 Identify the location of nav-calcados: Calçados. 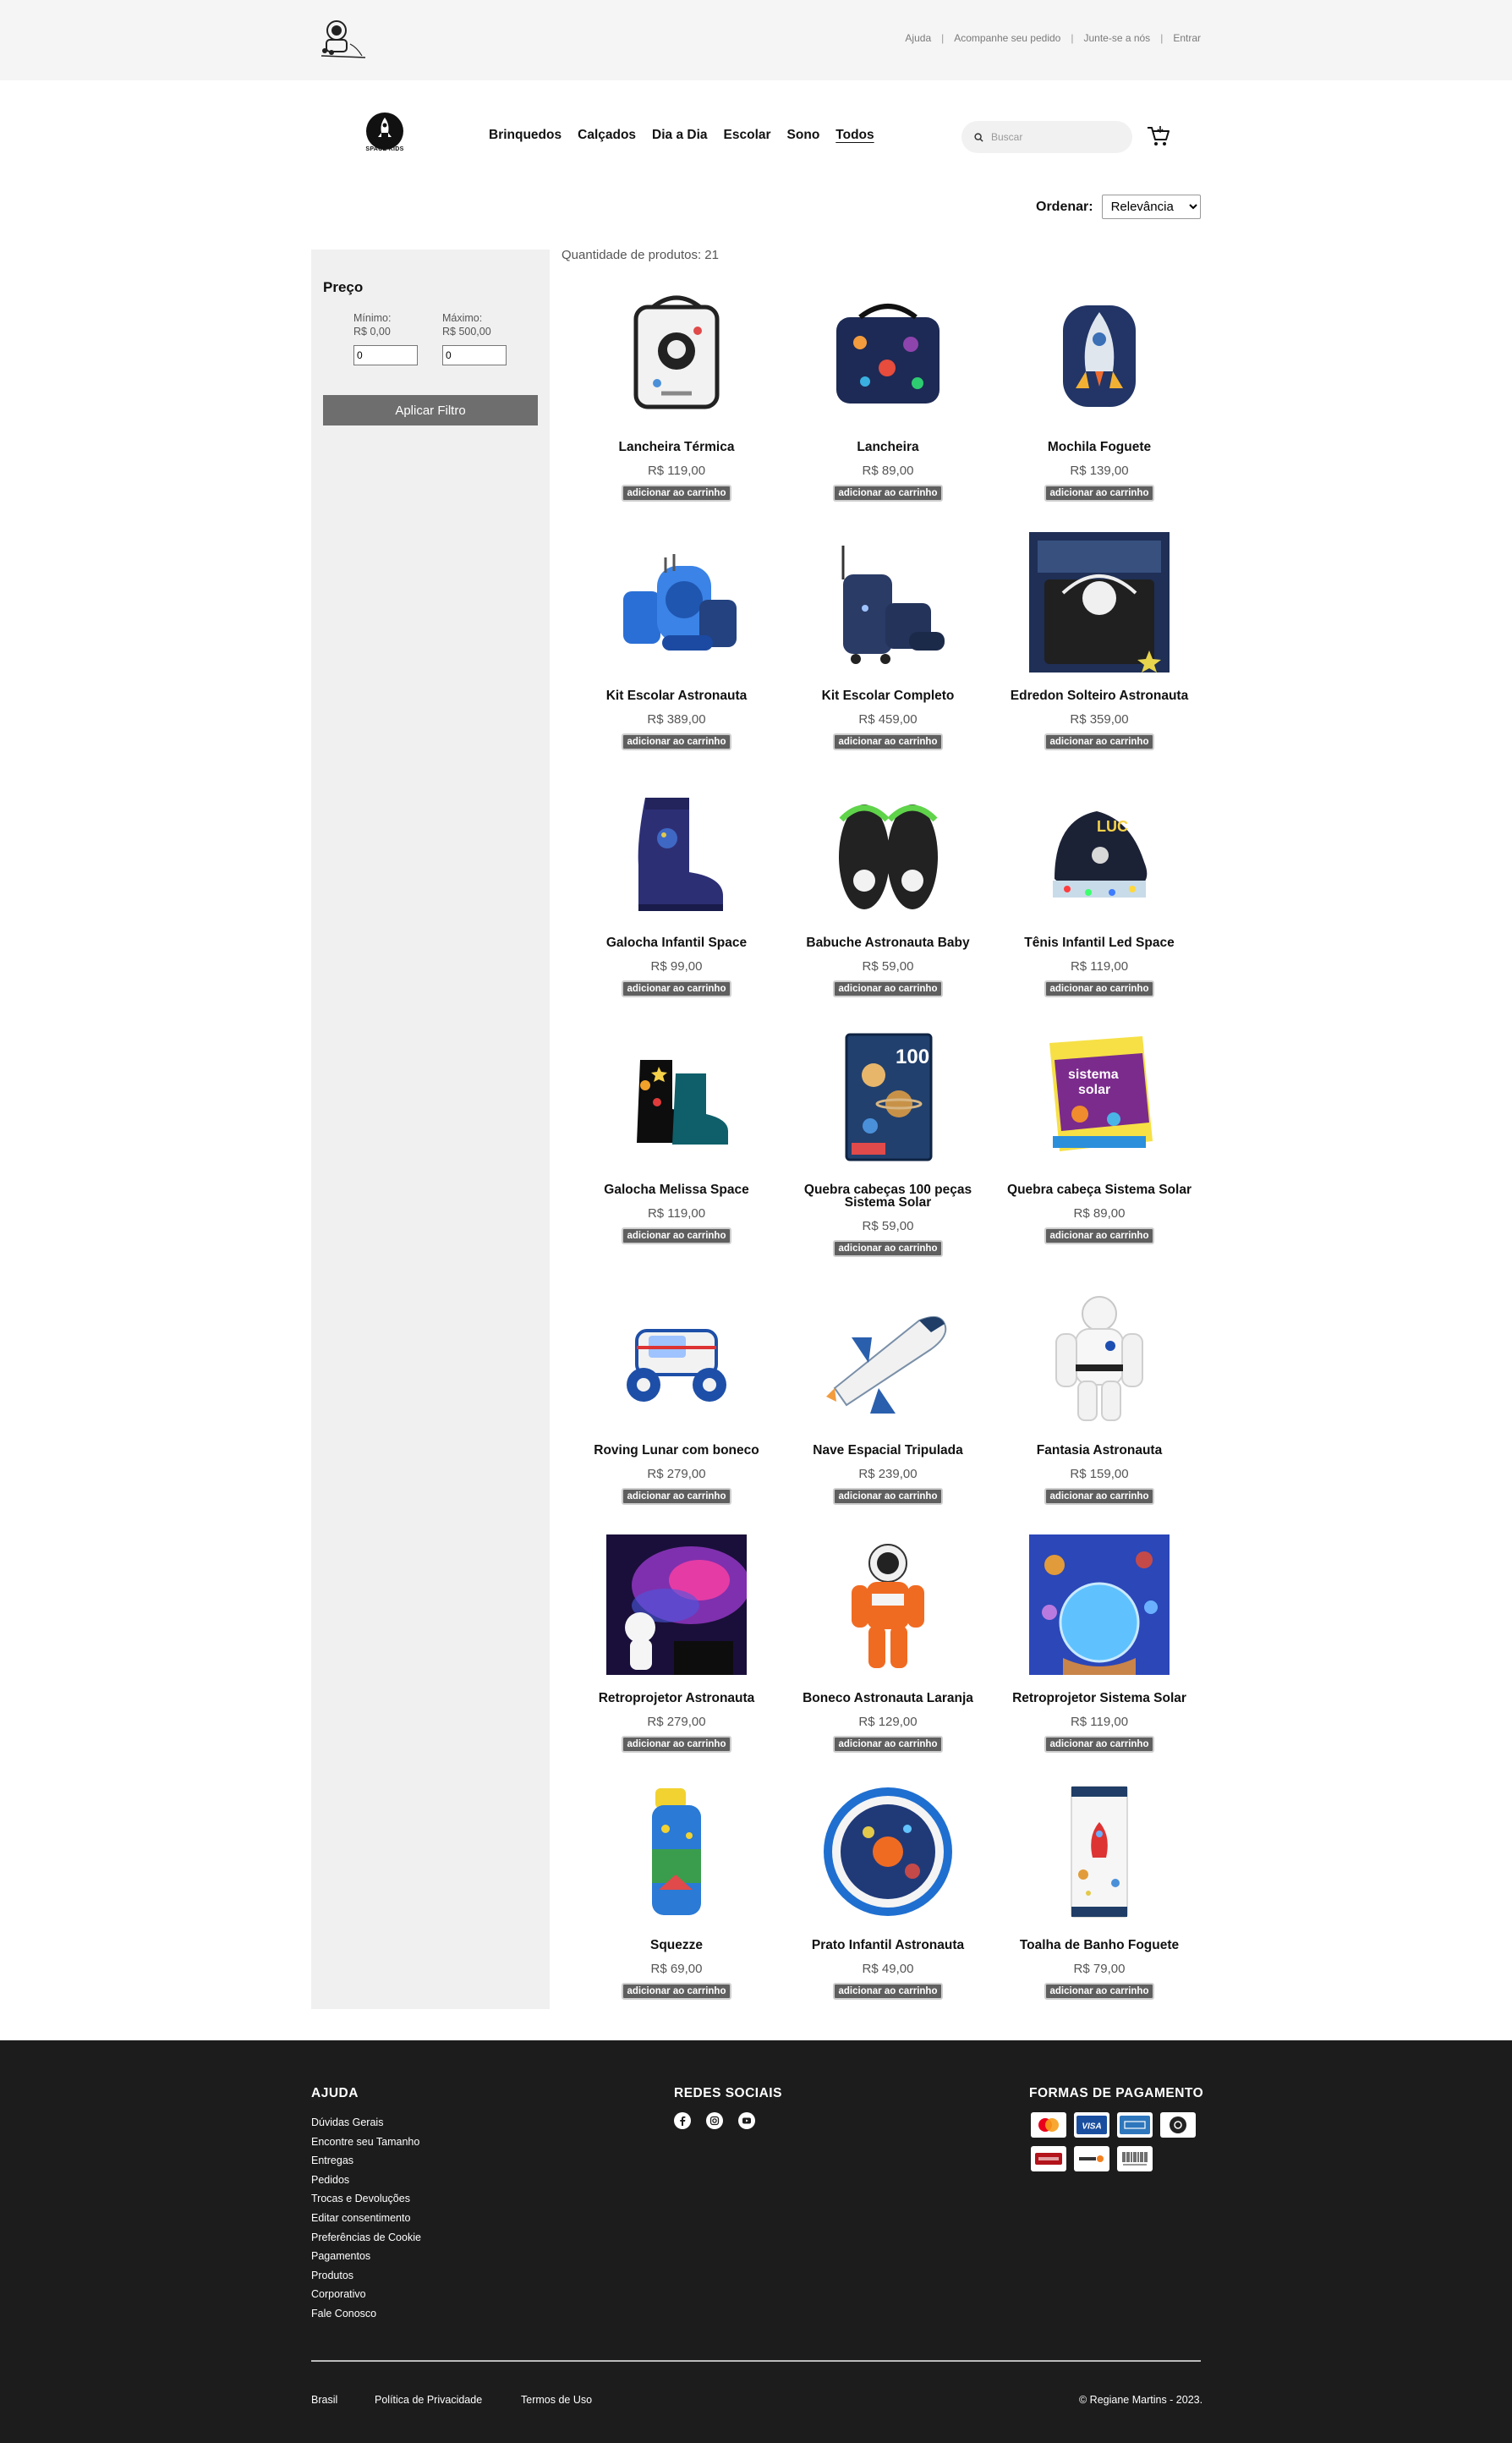
(607, 135).